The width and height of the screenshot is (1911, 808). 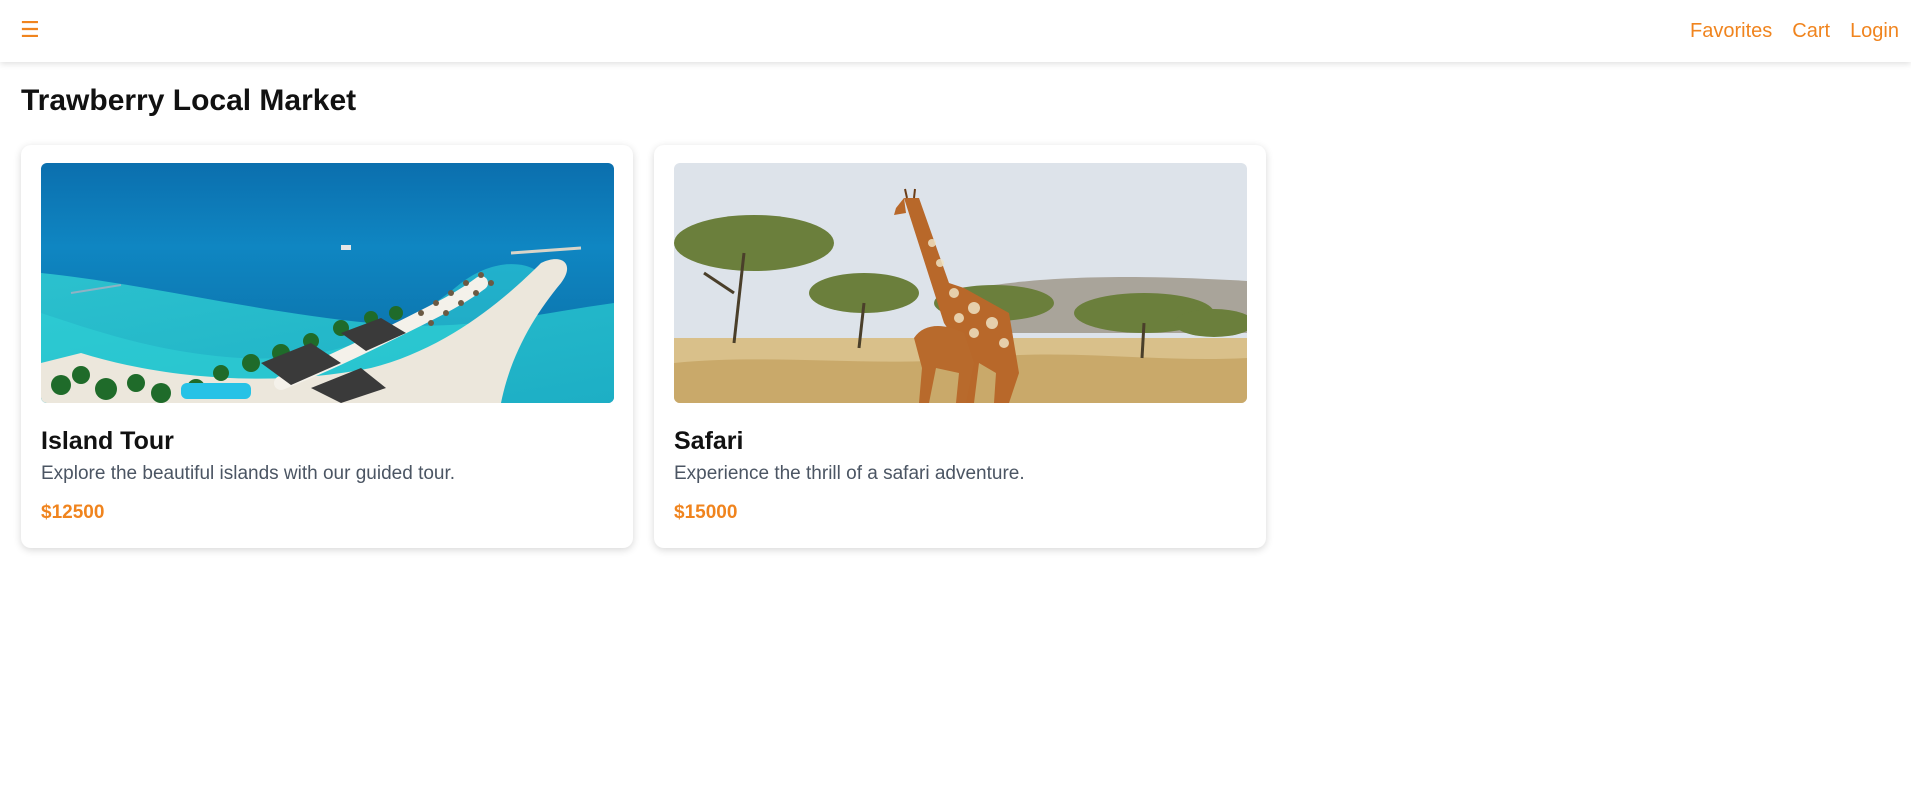 What do you see at coordinates (189, 100) in the screenshot?
I see `page-title: Trawberry Local Market` at bounding box center [189, 100].